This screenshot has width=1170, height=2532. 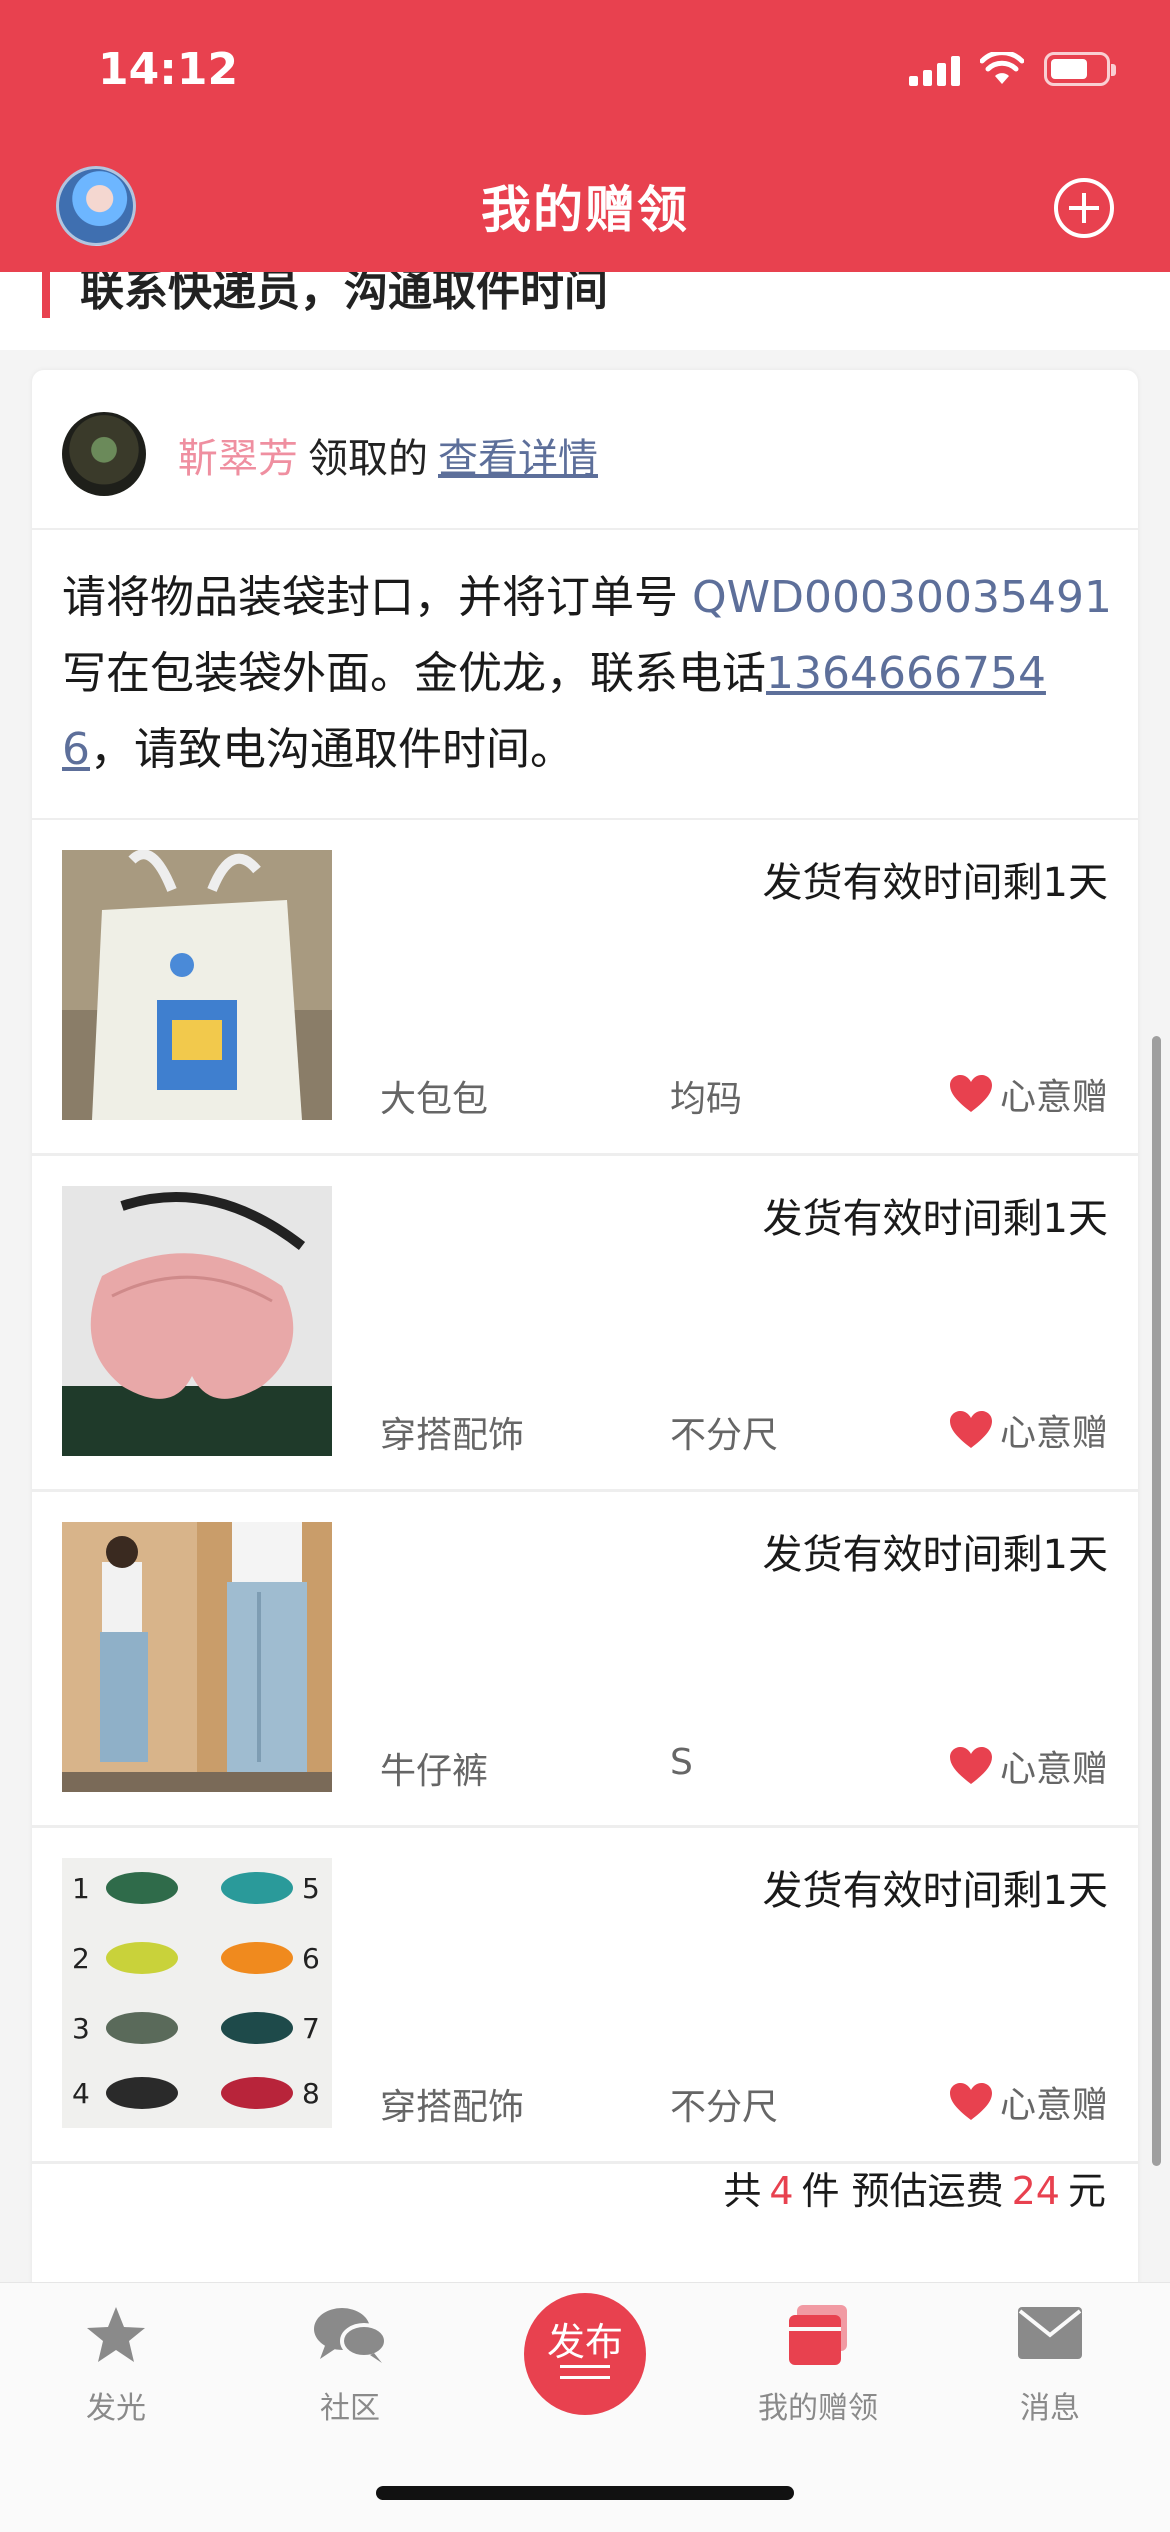 What do you see at coordinates (350, 2368) in the screenshot?
I see `tab-community: 社区` at bounding box center [350, 2368].